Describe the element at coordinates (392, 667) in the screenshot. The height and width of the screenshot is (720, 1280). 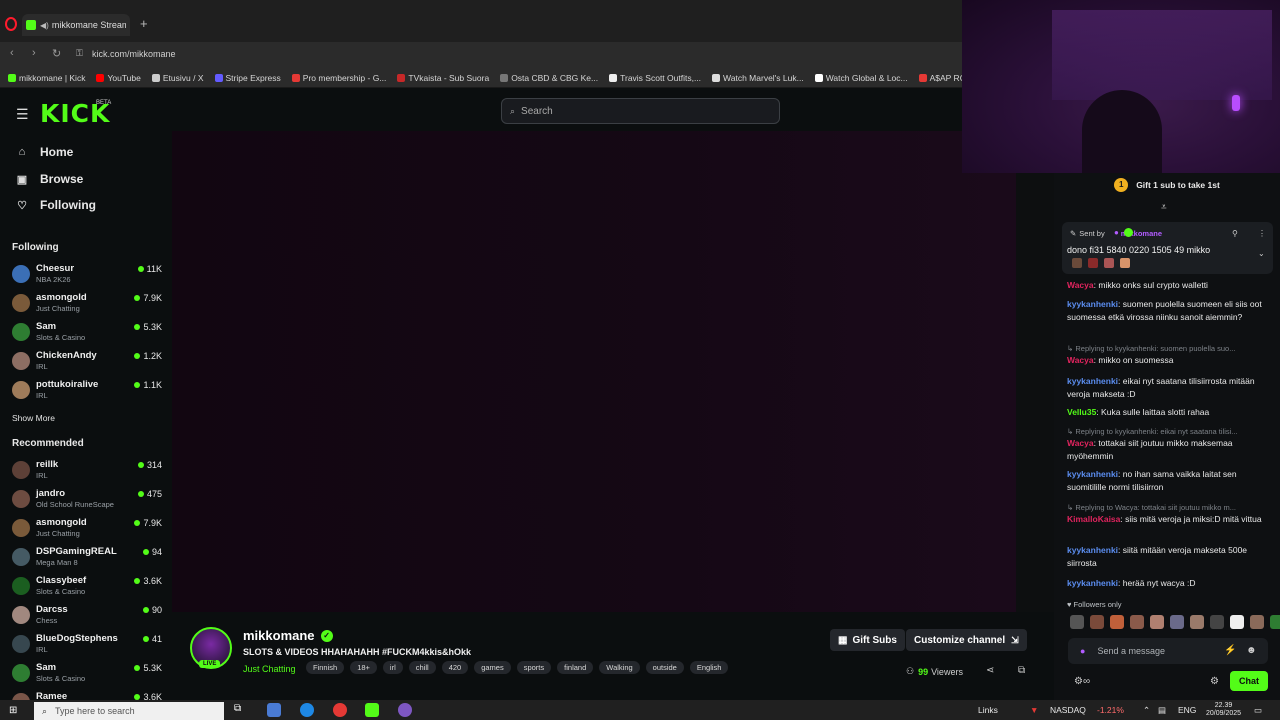
I see `stream-tag: irl` at that location.